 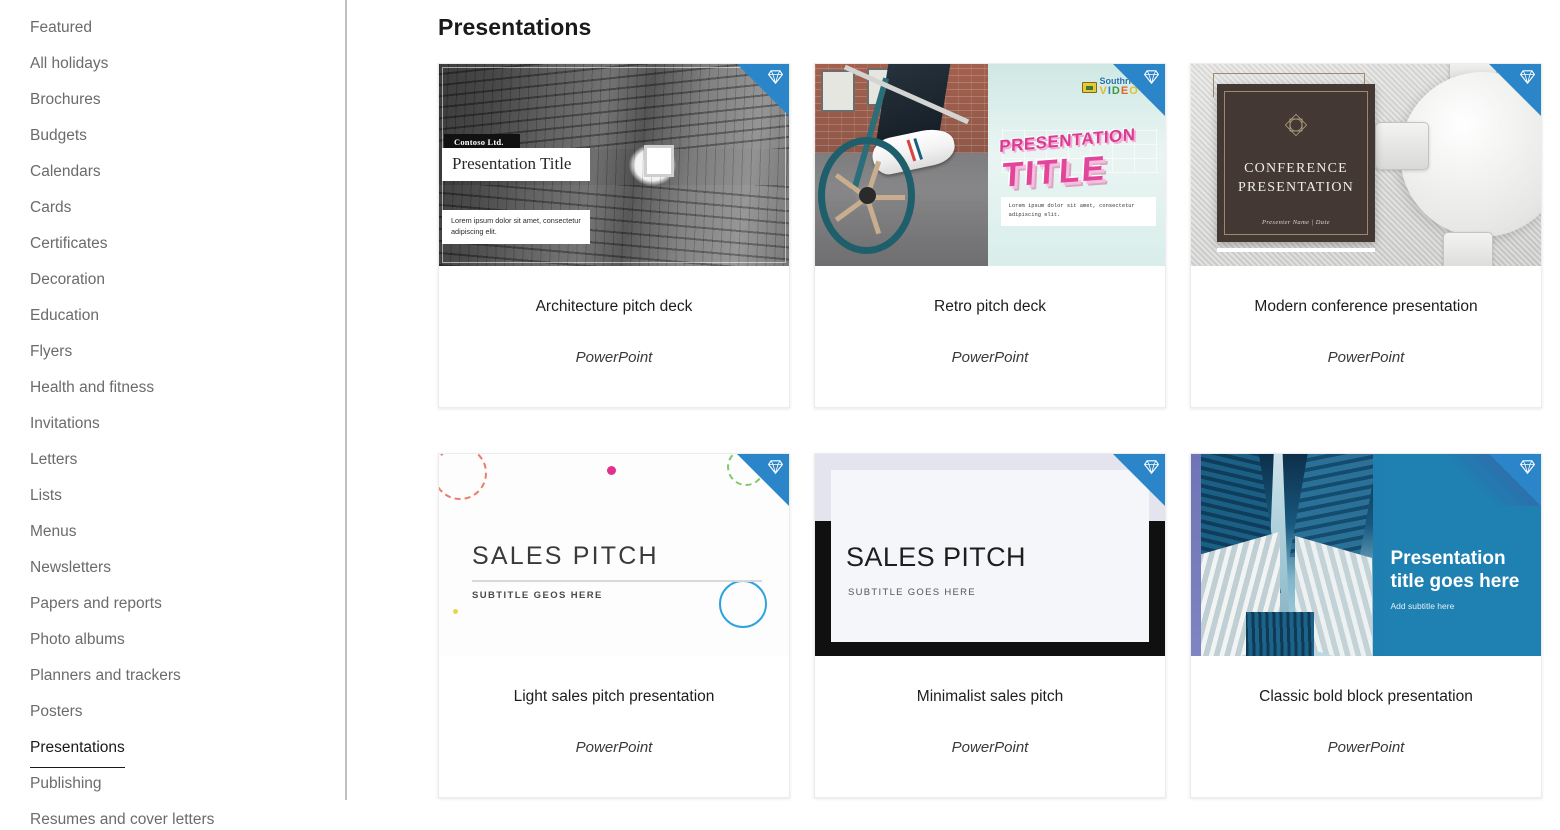 I want to click on sidebar-item-label: Budgets, so click(x=58, y=135).